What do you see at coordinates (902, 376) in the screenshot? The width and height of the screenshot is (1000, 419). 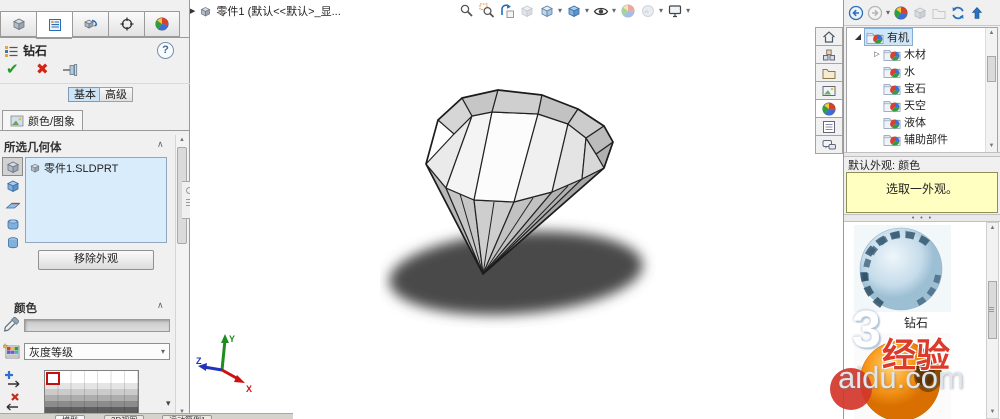 I see `orange-appearance-thumbnail` at bounding box center [902, 376].